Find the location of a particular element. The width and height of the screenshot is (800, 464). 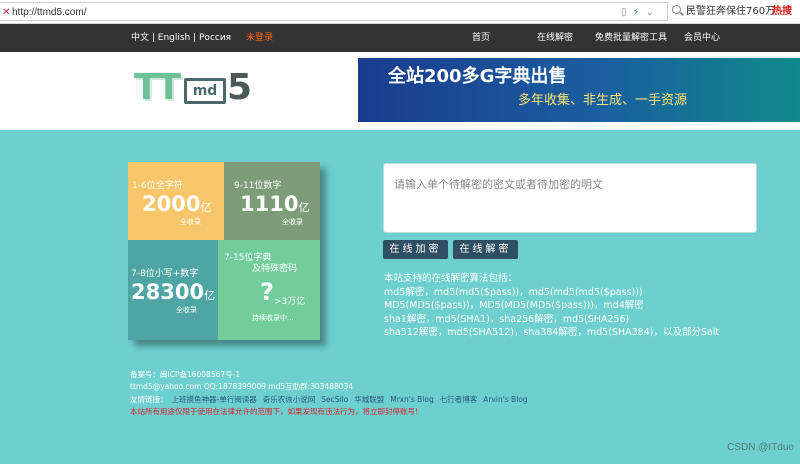

icp-record: 备案号：闽ICP备16008567号-1 is located at coordinates (185, 375).